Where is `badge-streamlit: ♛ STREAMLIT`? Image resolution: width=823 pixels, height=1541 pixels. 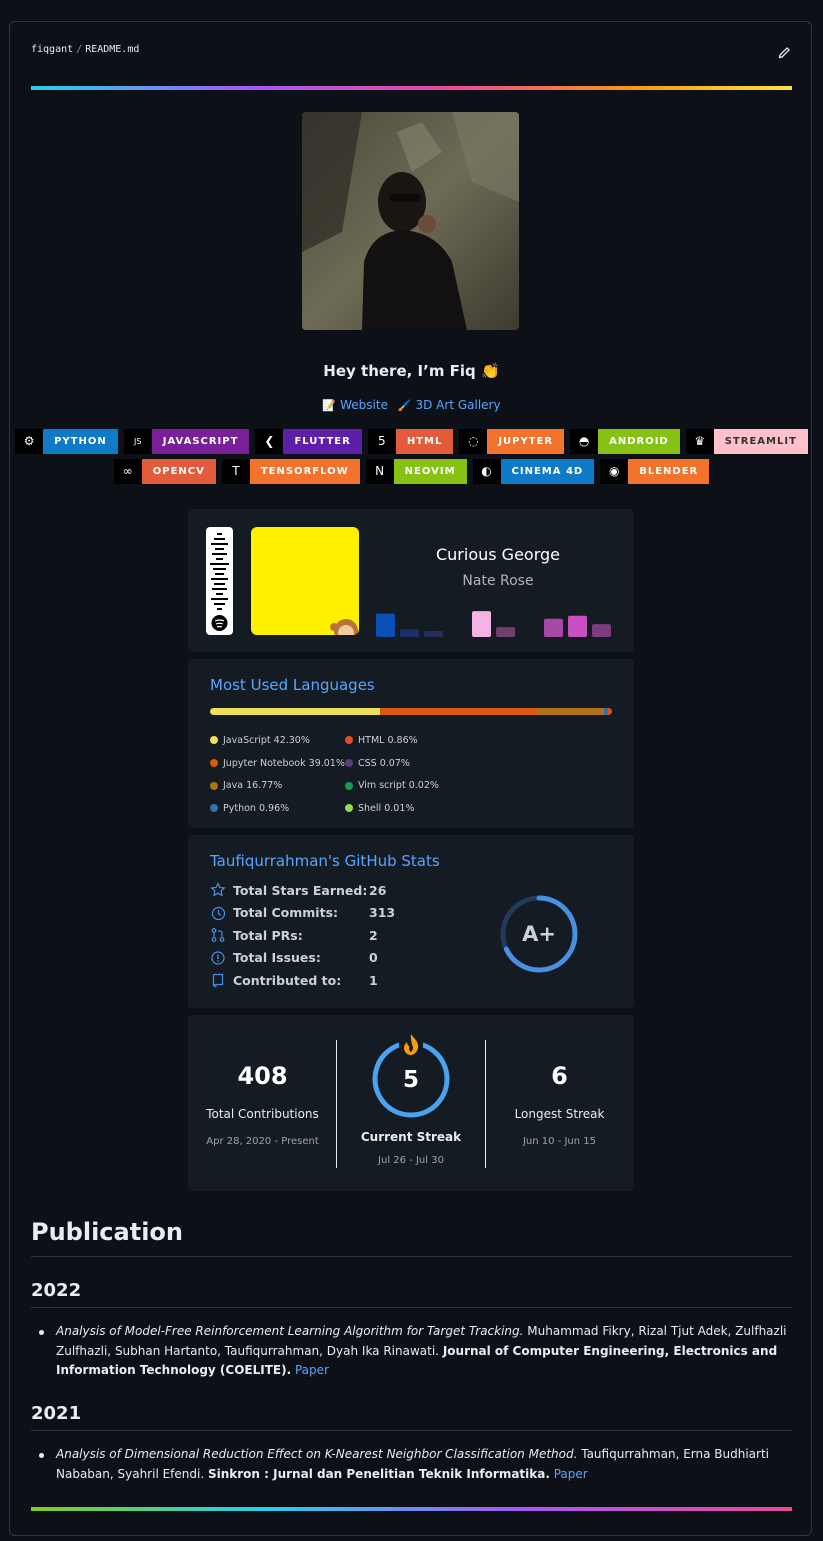 badge-streamlit: ♛ STREAMLIT is located at coordinates (746, 441).